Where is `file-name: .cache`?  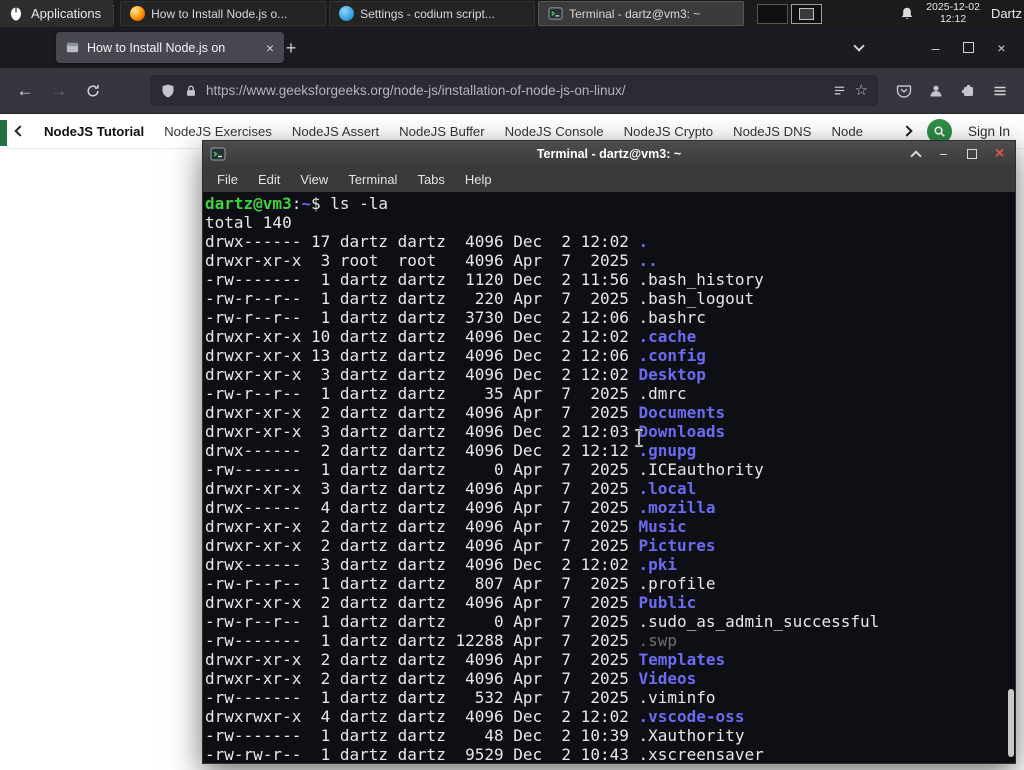 file-name: .cache is located at coordinates (667, 336).